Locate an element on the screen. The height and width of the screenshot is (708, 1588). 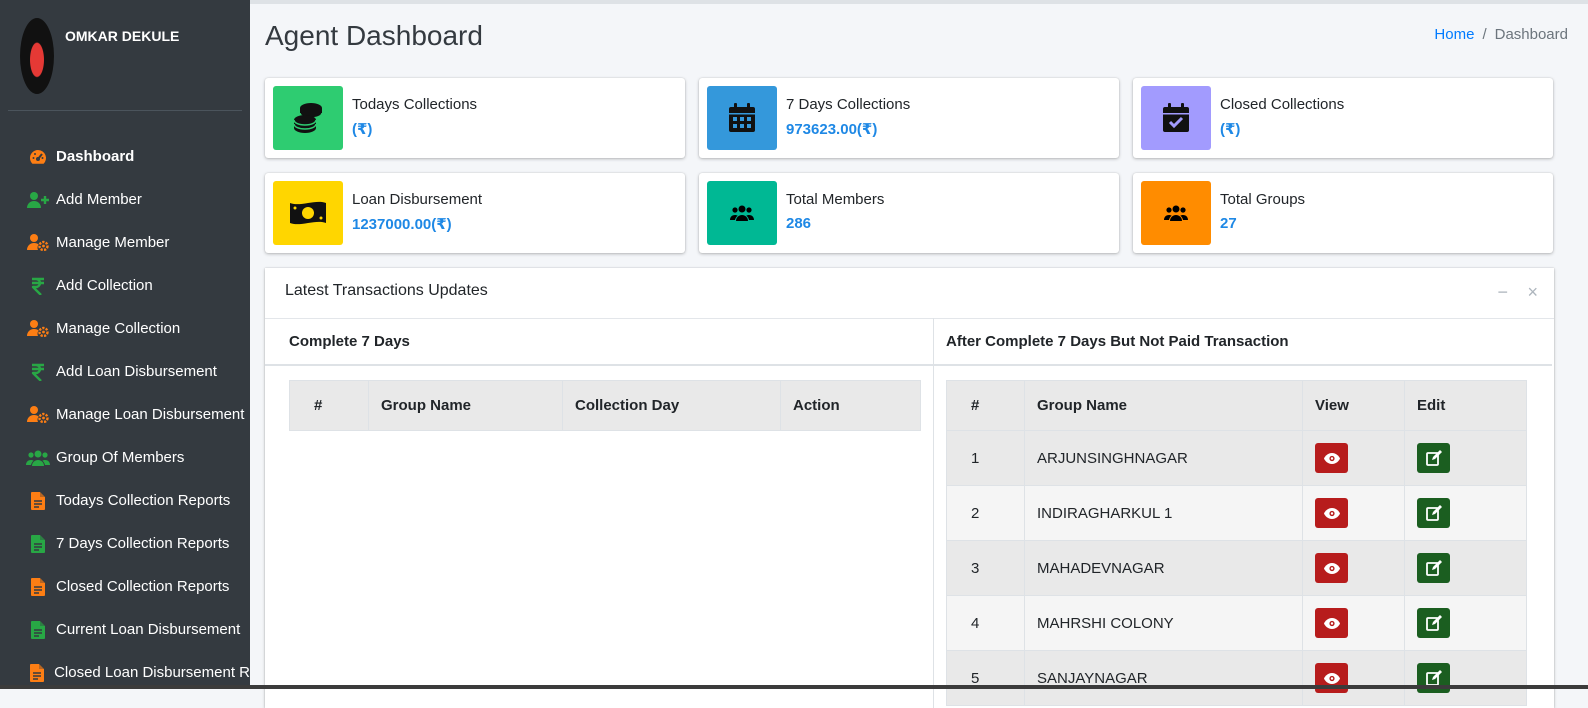
sidebar-item-closed-loan-disbursement-r: Closed Loan Disbursement R is located at coordinates (125, 670).